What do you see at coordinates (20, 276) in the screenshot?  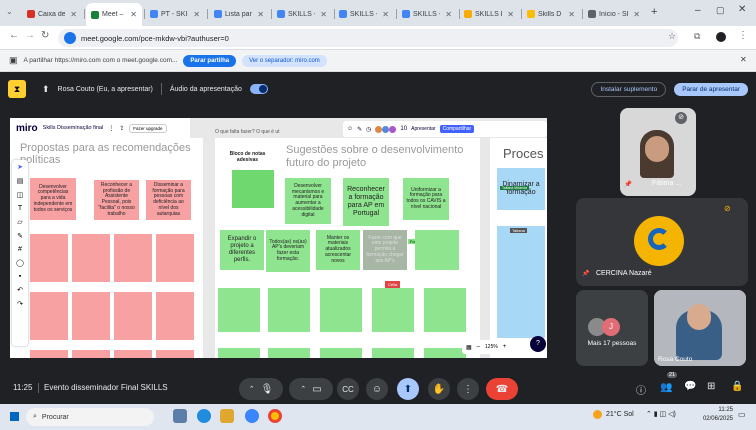 I see `upload-tool-icon: ▪` at bounding box center [20, 276].